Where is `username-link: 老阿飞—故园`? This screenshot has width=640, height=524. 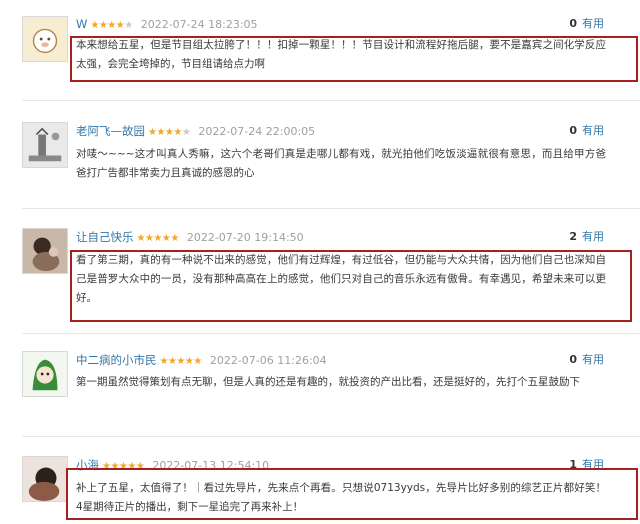
username-link: 老阿飞—故园 is located at coordinates (110, 131).